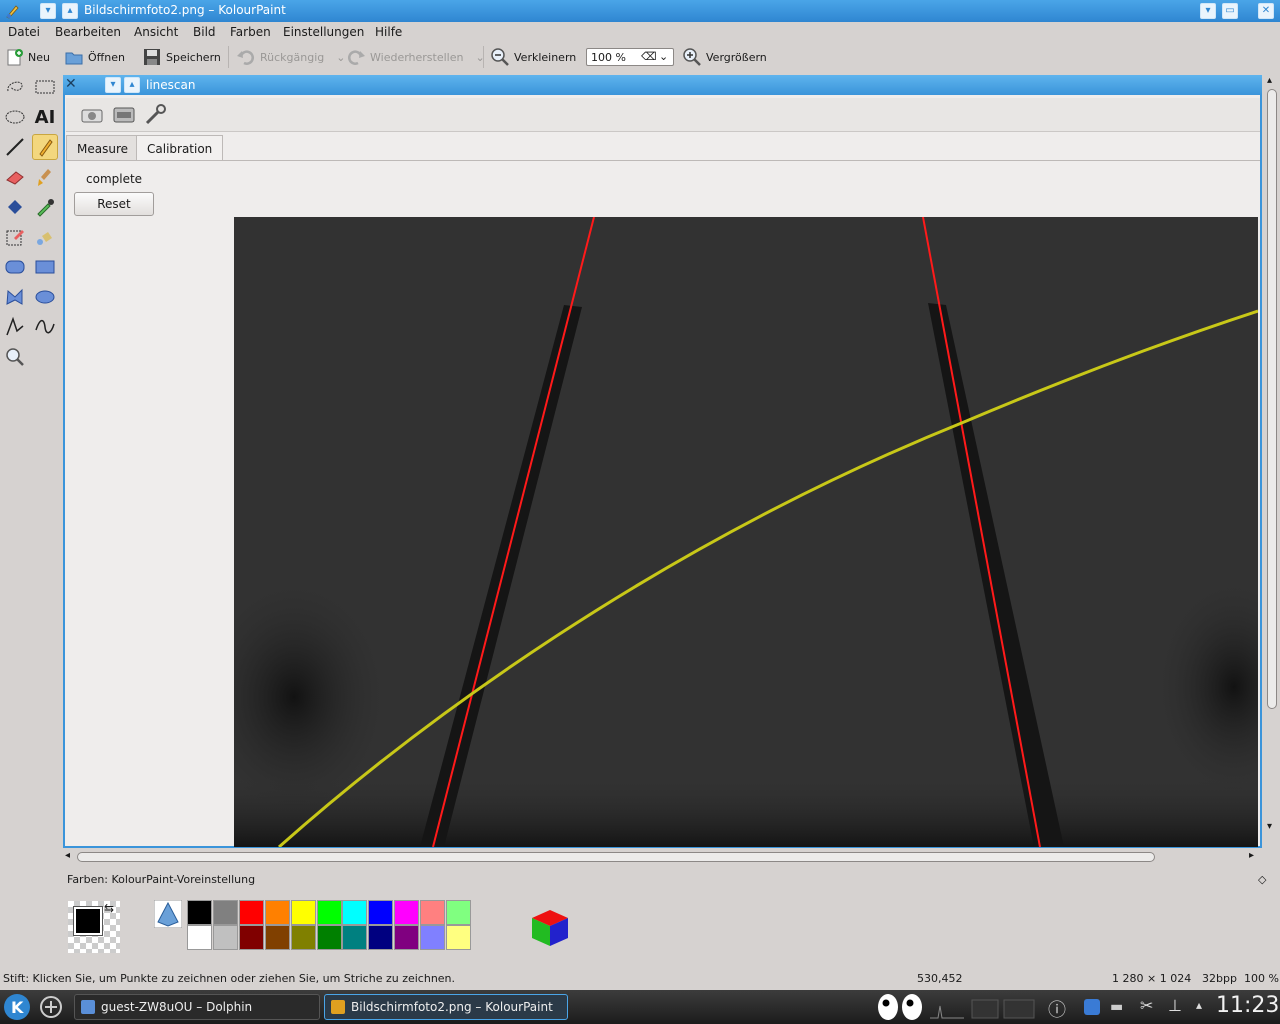  What do you see at coordinates (48, 11) in the screenshot?
I see `window-menu-button: ▾` at bounding box center [48, 11].